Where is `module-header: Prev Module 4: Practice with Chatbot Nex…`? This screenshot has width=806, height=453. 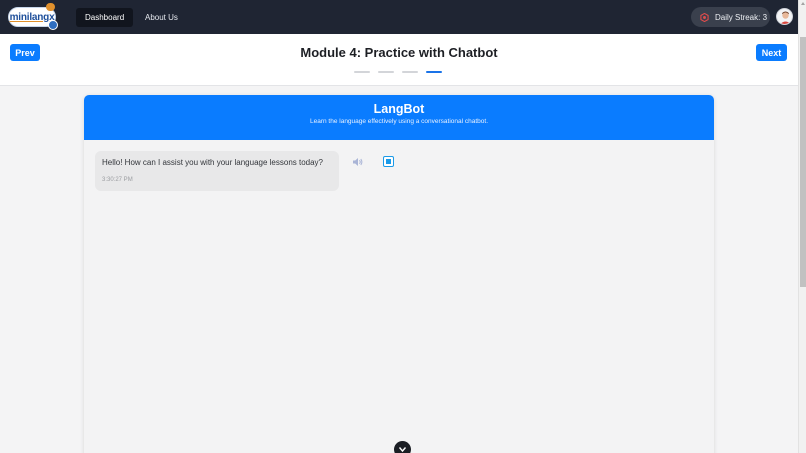 module-header: Prev Module 4: Practice with Chatbot Nex… is located at coordinates (399, 60).